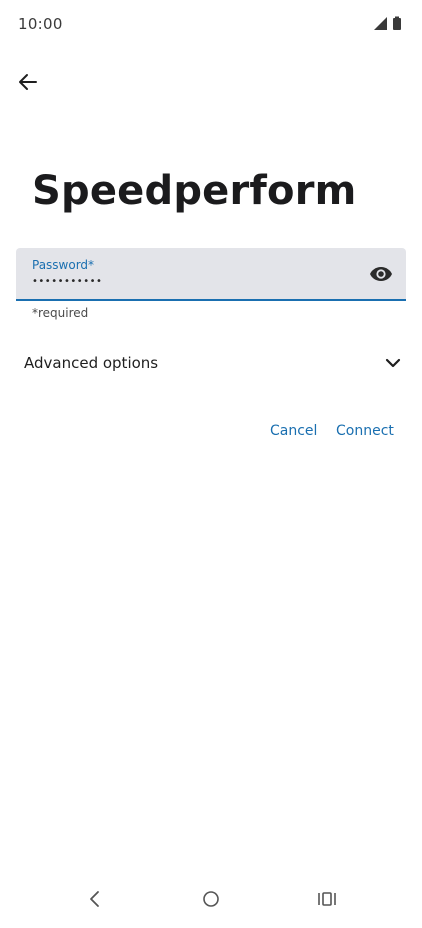 The width and height of the screenshot is (422, 928). I want to click on eye-icon, so click(381, 274).